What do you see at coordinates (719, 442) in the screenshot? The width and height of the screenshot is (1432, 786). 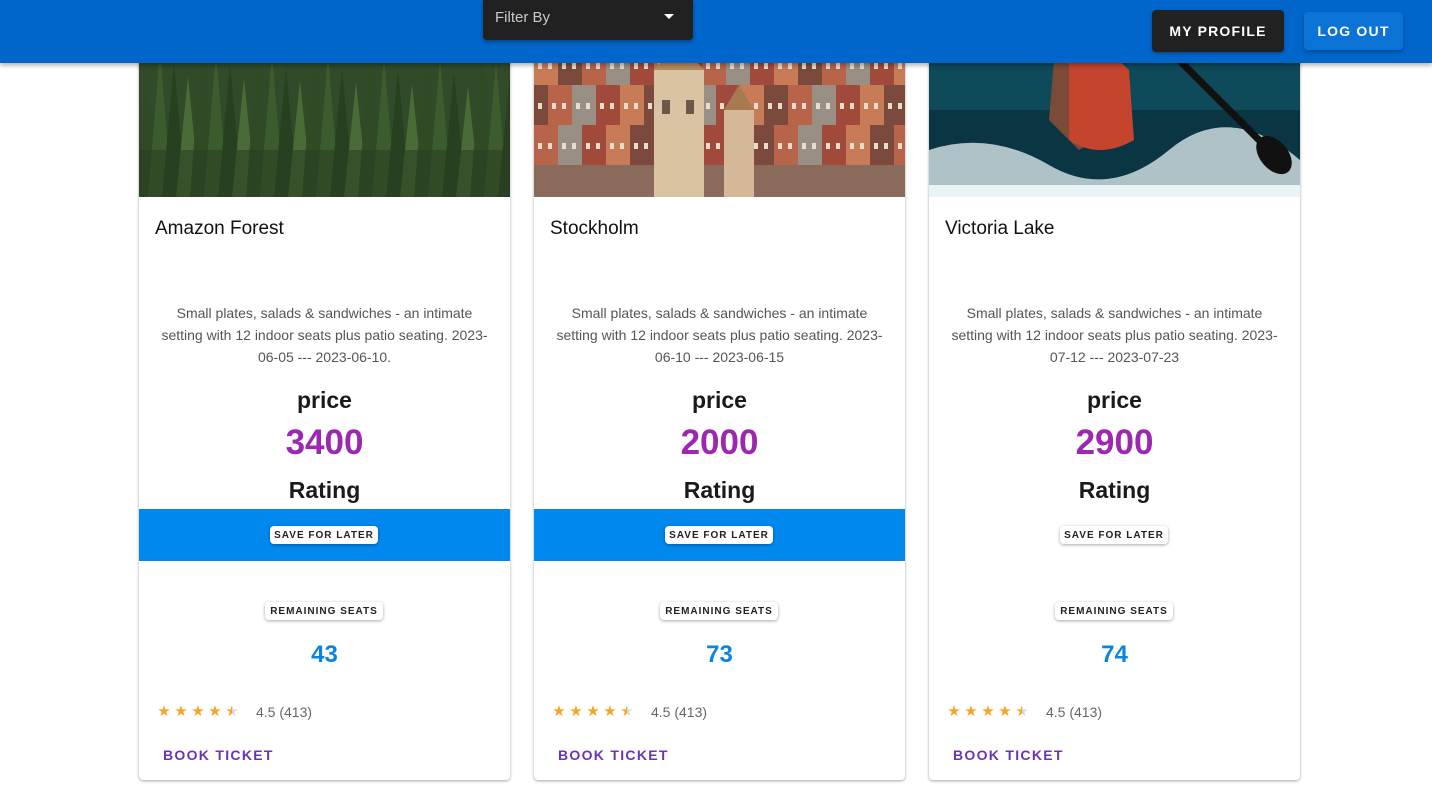 I see `price-value: 2000` at bounding box center [719, 442].